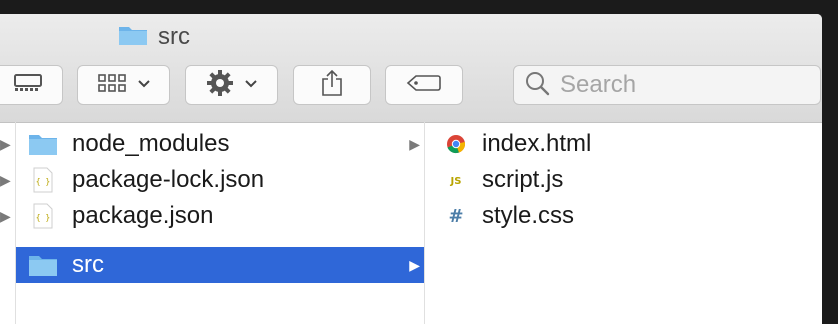 Image resolution: width=838 pixels, height=324 pixels. I want to click on list-item-node-modules: node_modules ▶, so click(220, 144).